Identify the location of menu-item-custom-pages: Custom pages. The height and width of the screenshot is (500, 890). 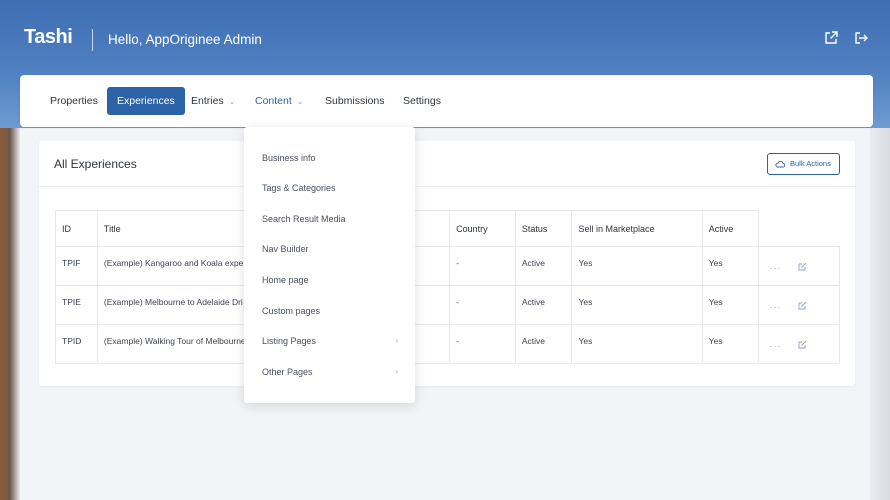
(330, 311).